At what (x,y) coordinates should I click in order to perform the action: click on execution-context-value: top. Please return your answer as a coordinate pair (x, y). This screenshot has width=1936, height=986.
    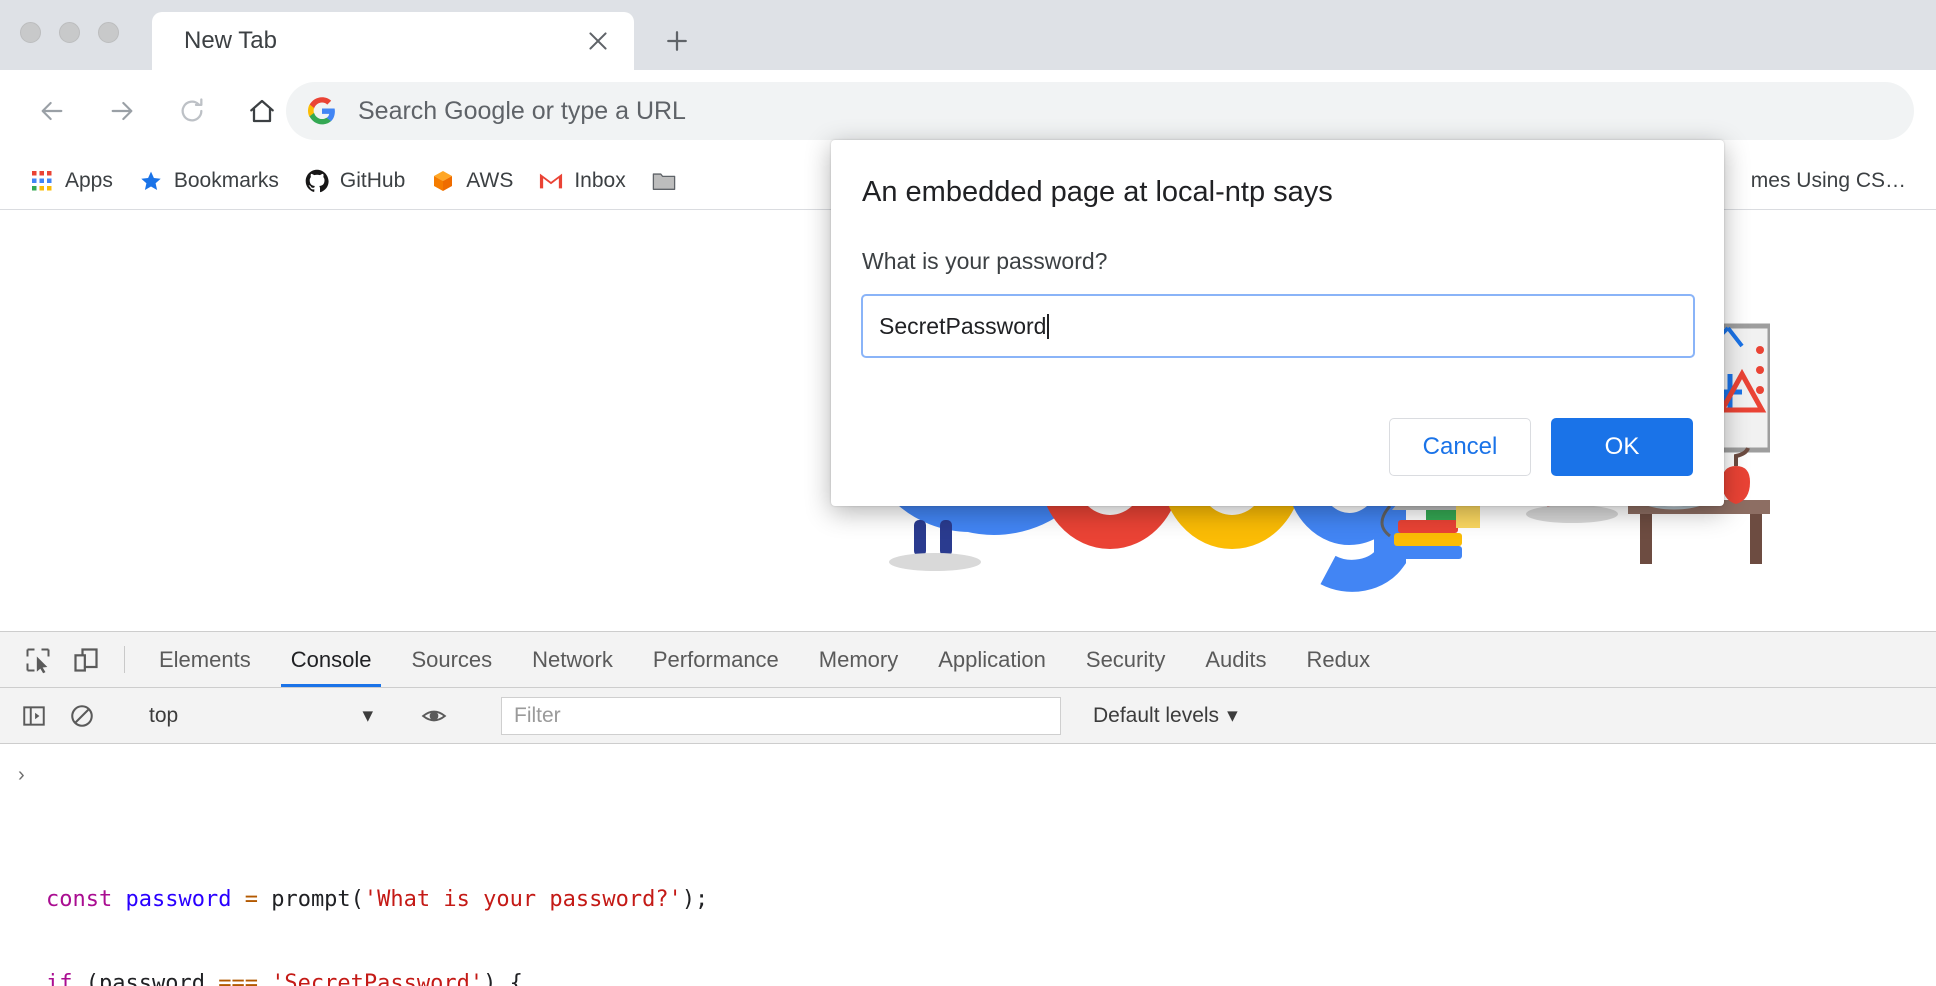
    Looking at the image, I should click on (164, 715).